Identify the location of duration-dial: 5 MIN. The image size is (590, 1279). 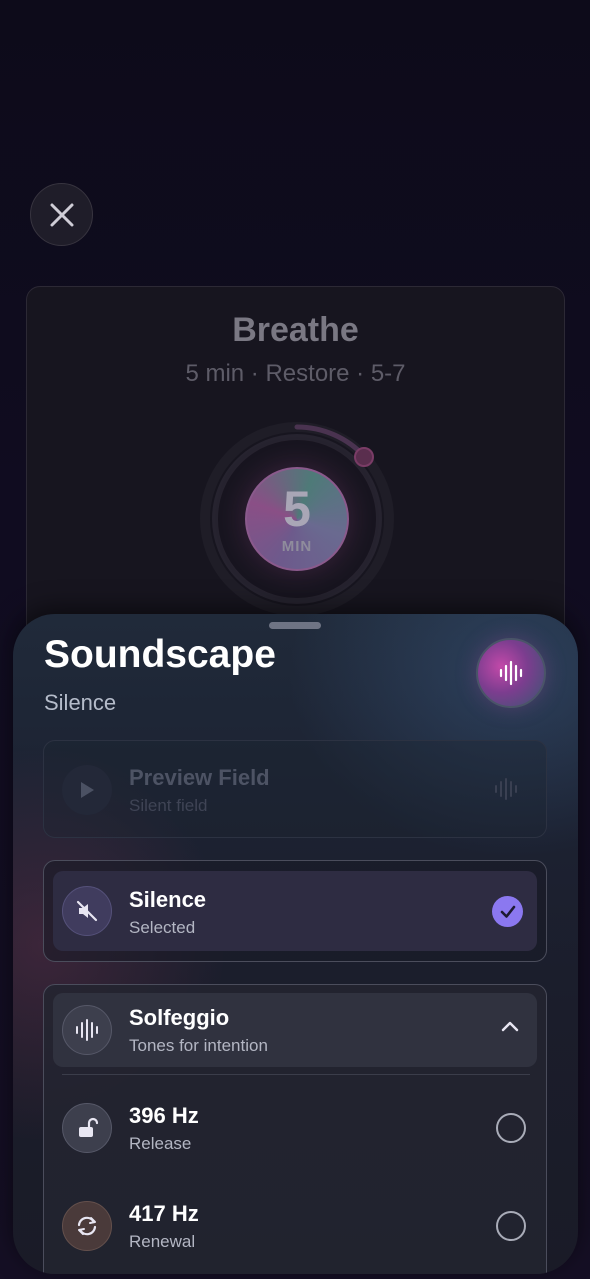
(297, 519).